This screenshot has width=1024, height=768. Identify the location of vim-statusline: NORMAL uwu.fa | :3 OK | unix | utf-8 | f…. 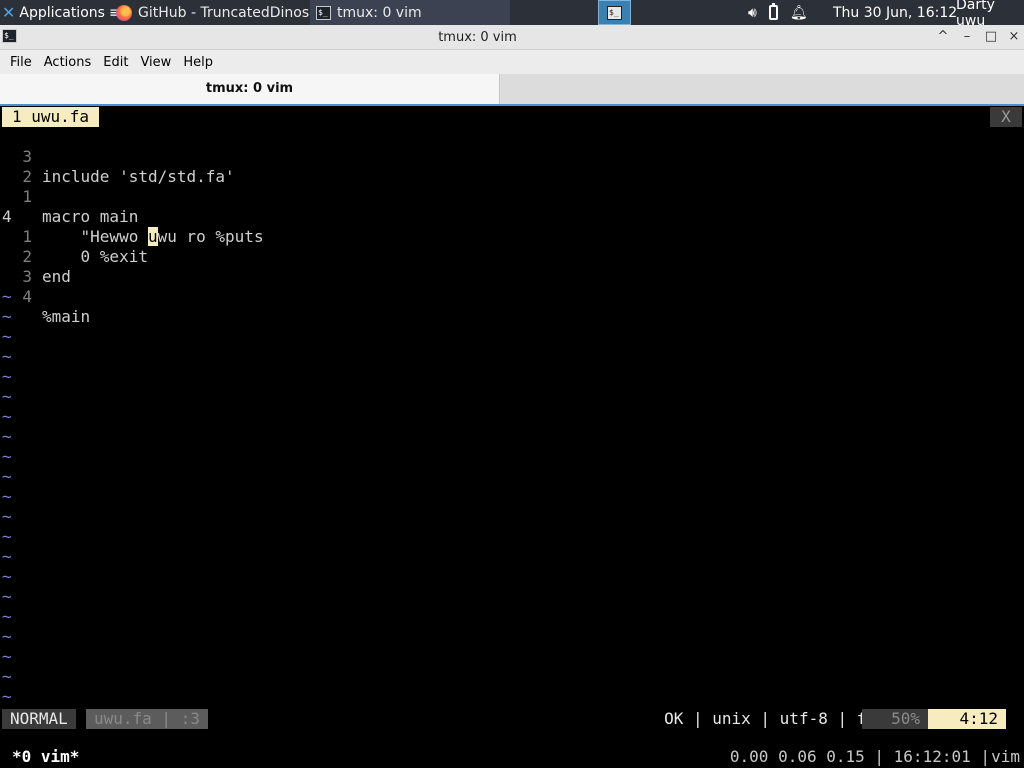
(512, 719).